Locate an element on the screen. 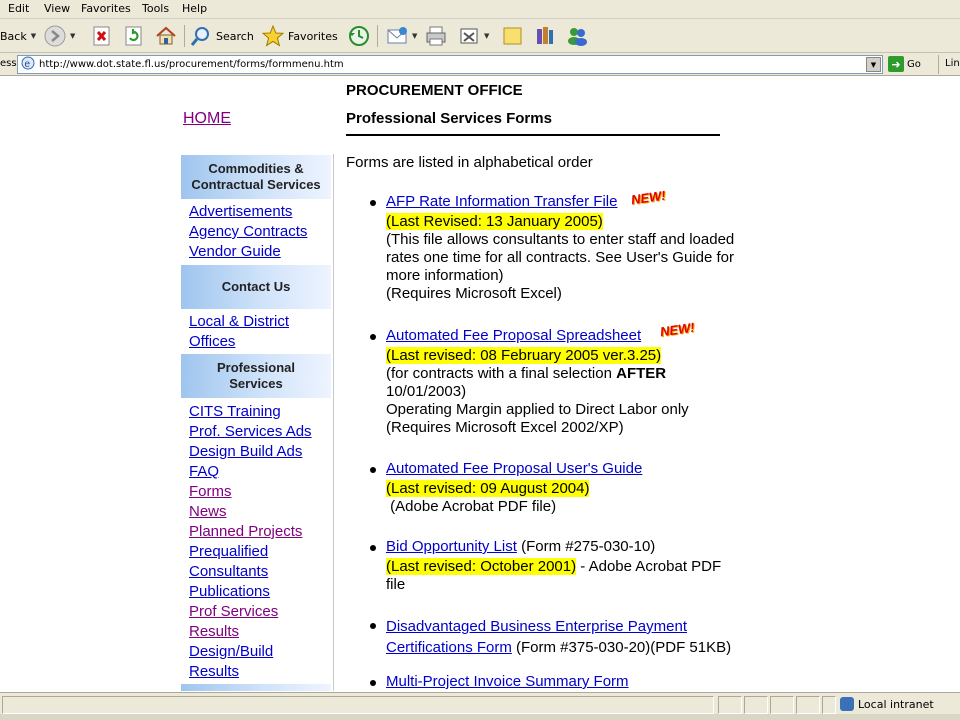 The image size is (960, 720). mail-button: ▼ is located at coordinates (401, 36).